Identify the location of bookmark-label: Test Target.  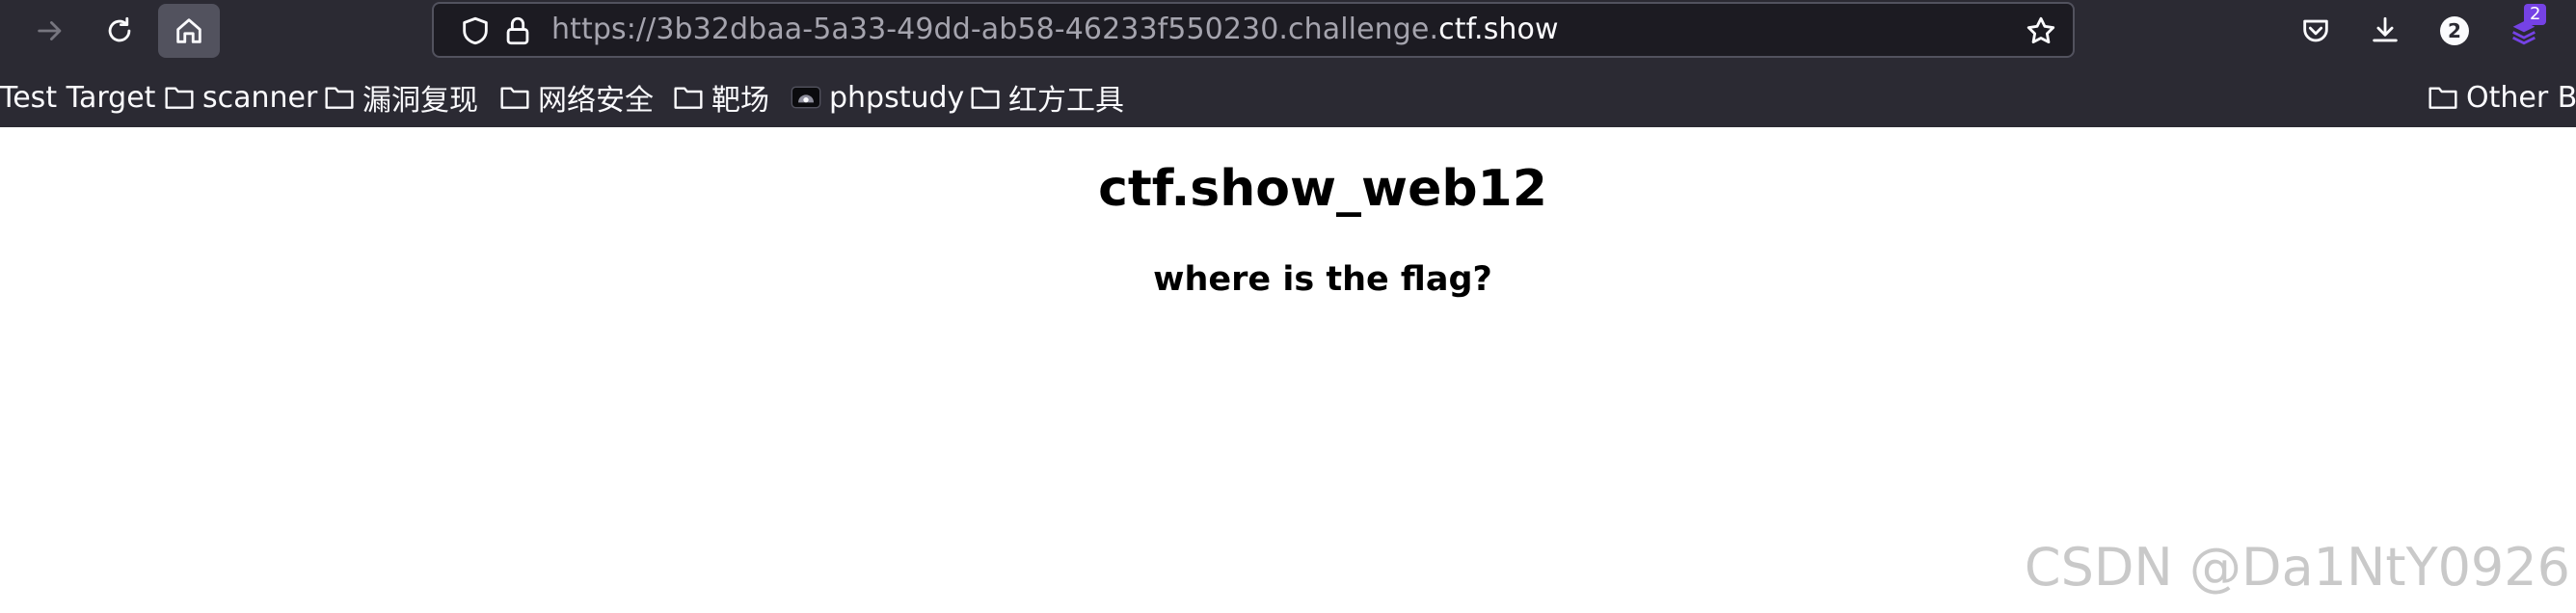
(78, 97).